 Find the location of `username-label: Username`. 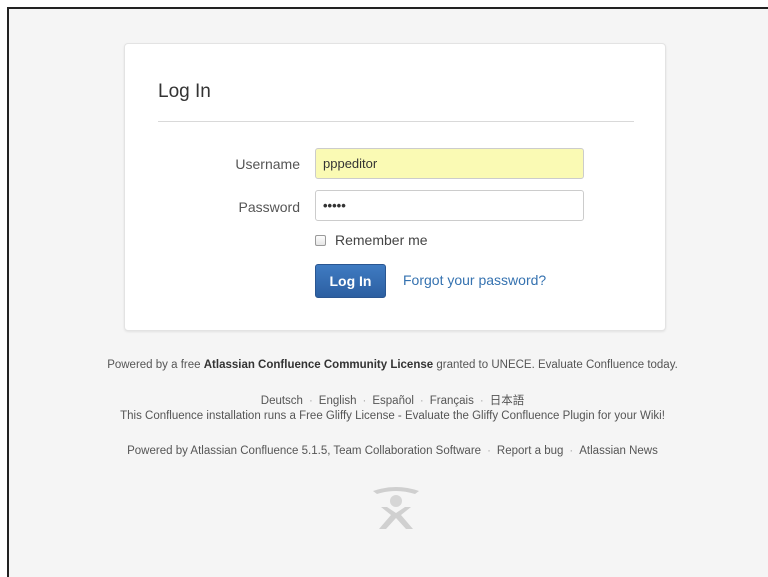

username-label: Username is located at coordinates (267, 164).